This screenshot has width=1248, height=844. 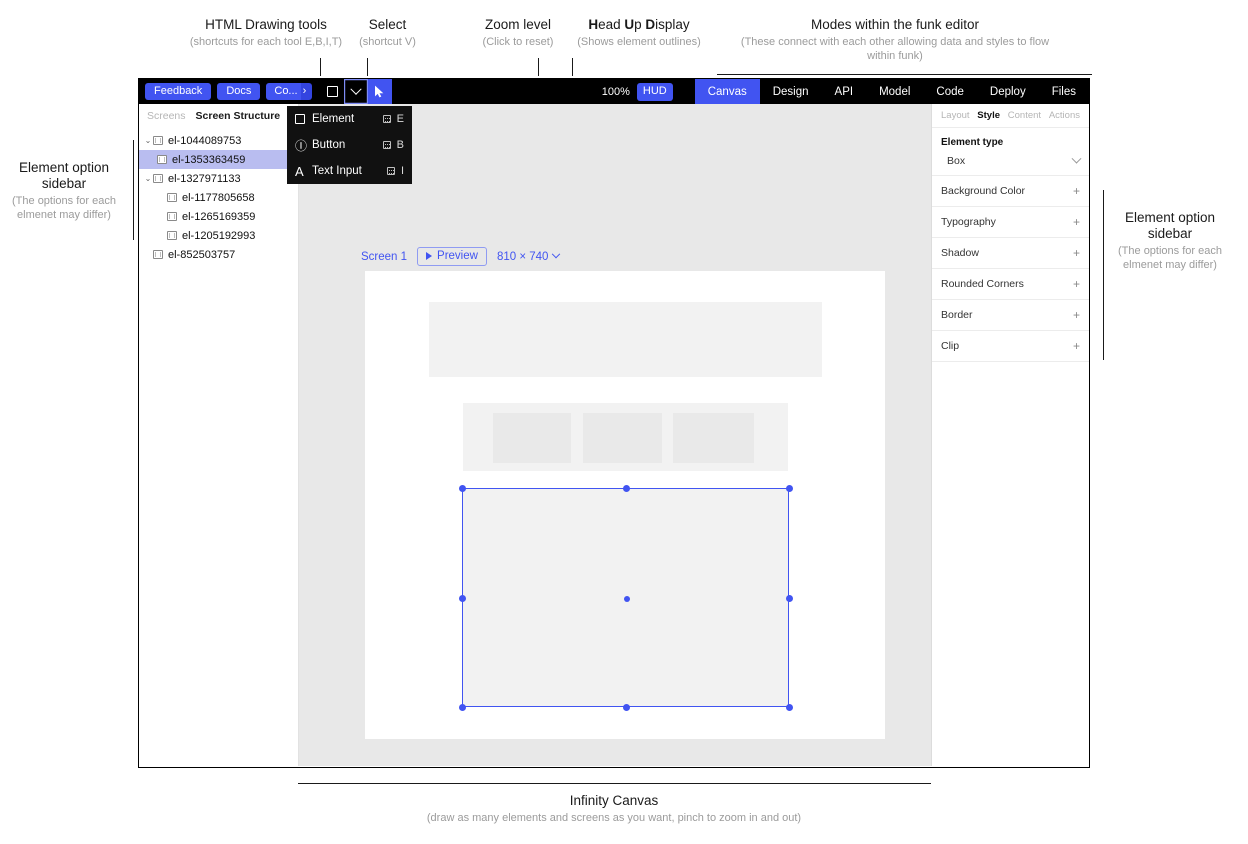 I want to click on toolbar-left-group: Feedback Docs Co... ›, so click(x=226, y=91).